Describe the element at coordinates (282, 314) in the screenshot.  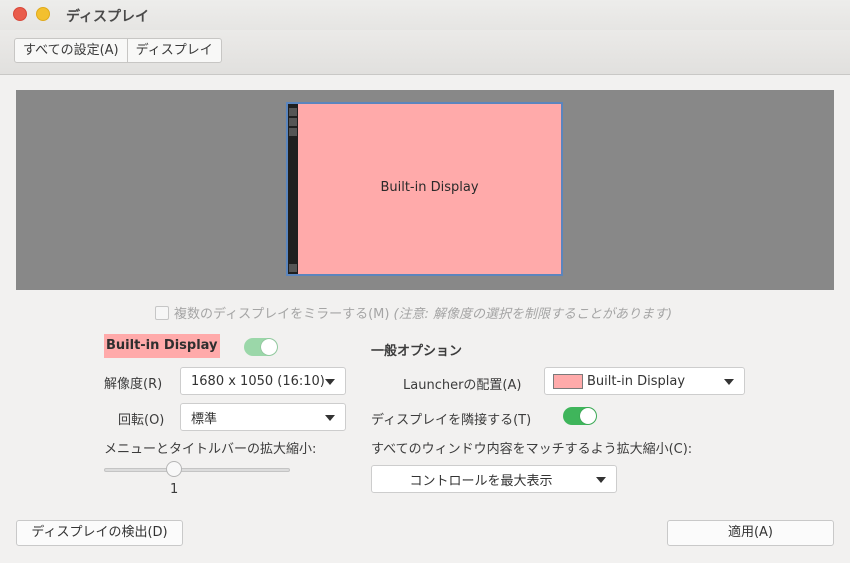
I see `mirror-displays-label: 複数のディスプレイをミラーする(M)` at that location.